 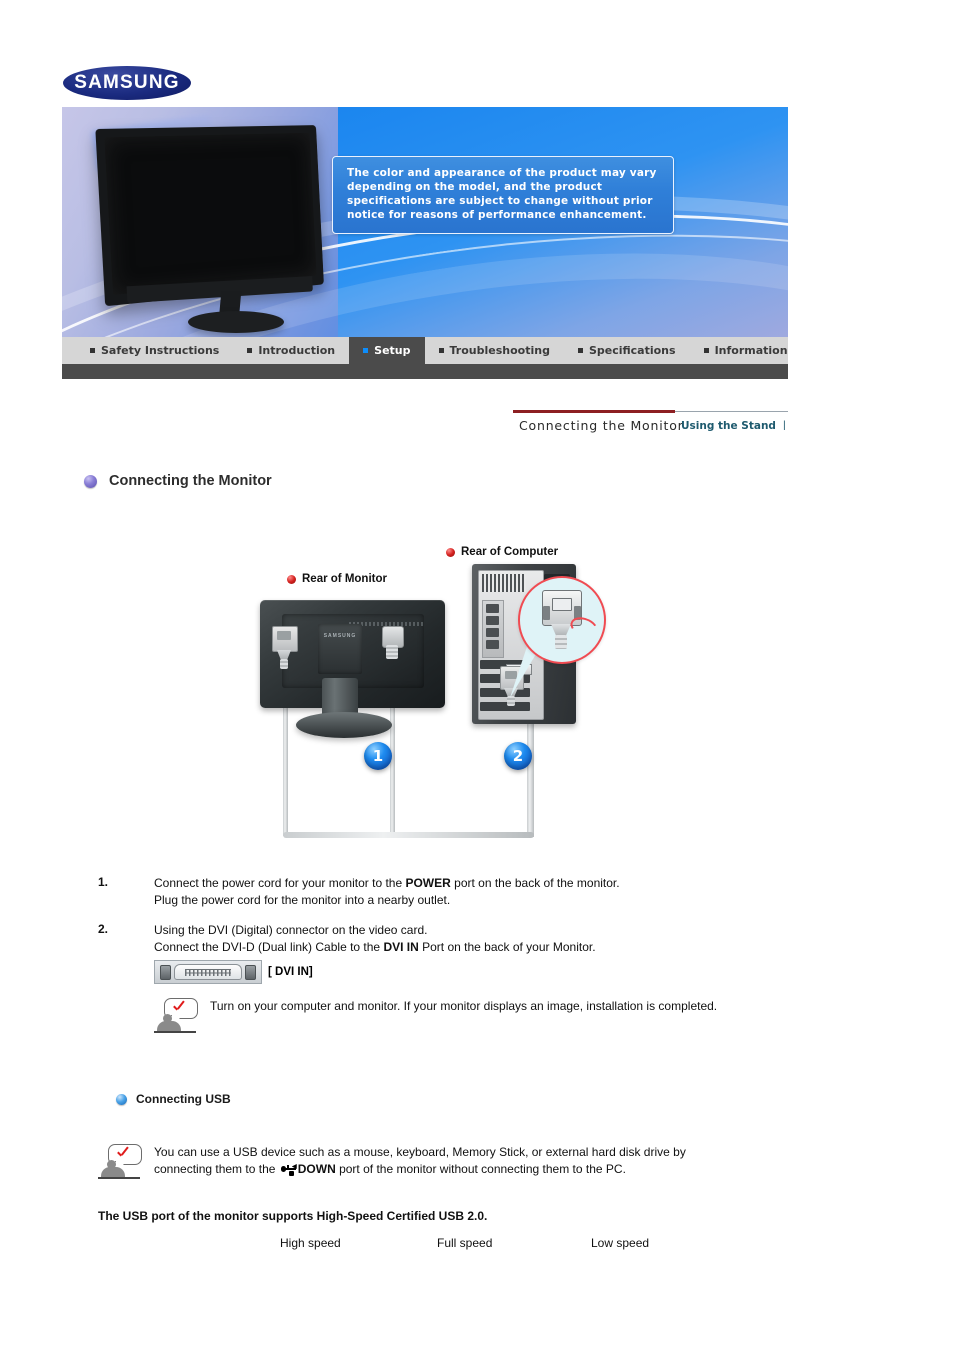 I want to click on diagram-label-rear-of-computer: Rear of Computer, so click(x=502, y=552).